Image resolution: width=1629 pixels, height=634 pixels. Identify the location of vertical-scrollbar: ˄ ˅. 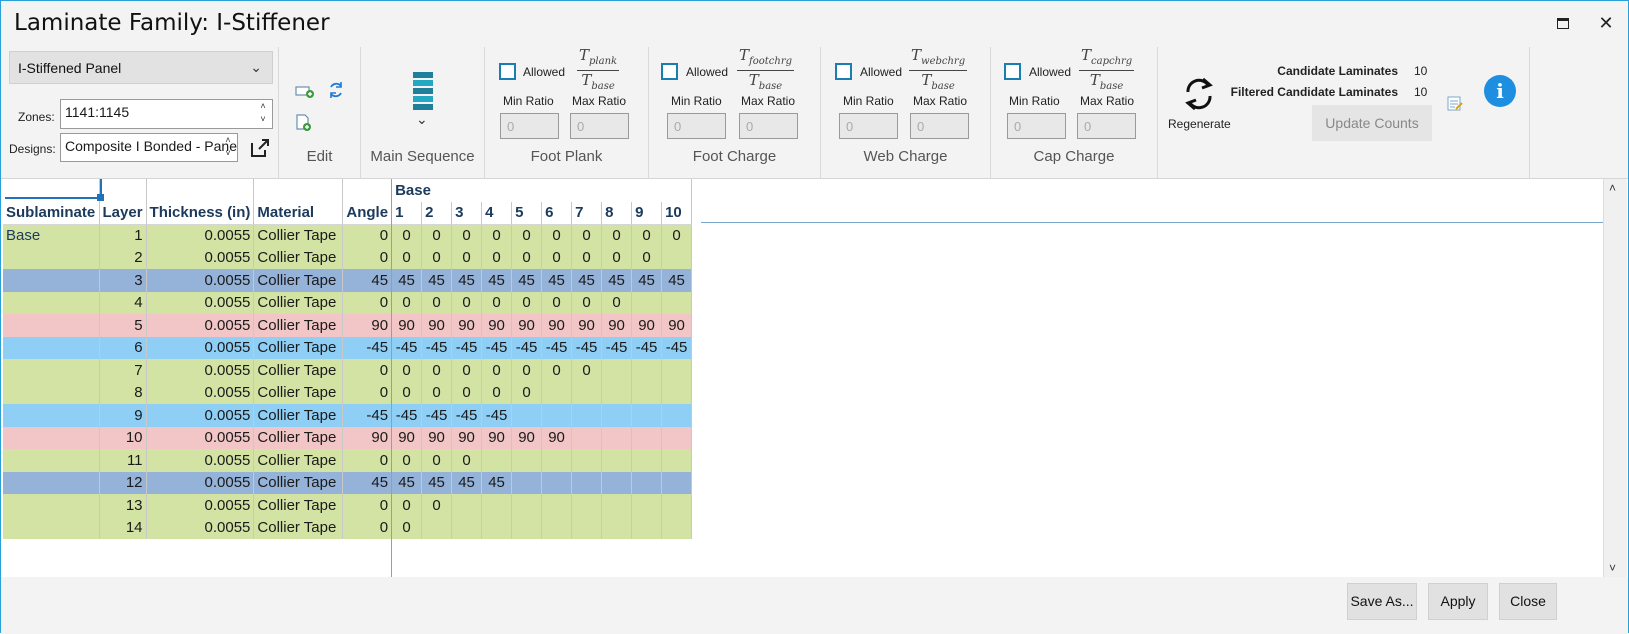
(1615, 378).